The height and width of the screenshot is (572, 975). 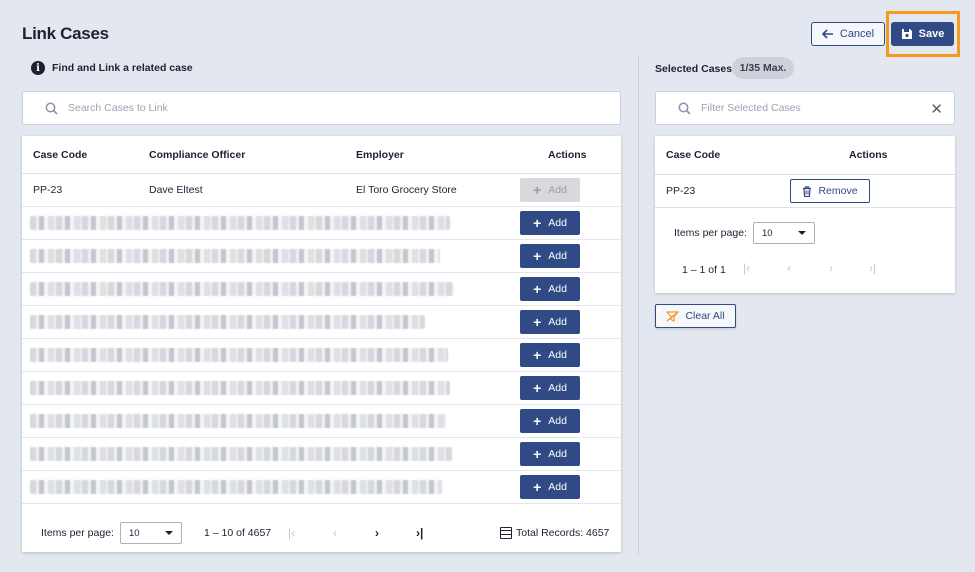 What do you see at coordinates (805, 155) in the screenshot?
I see `selected-table-header: Case Code Actions` at bounding box center [805, 155].